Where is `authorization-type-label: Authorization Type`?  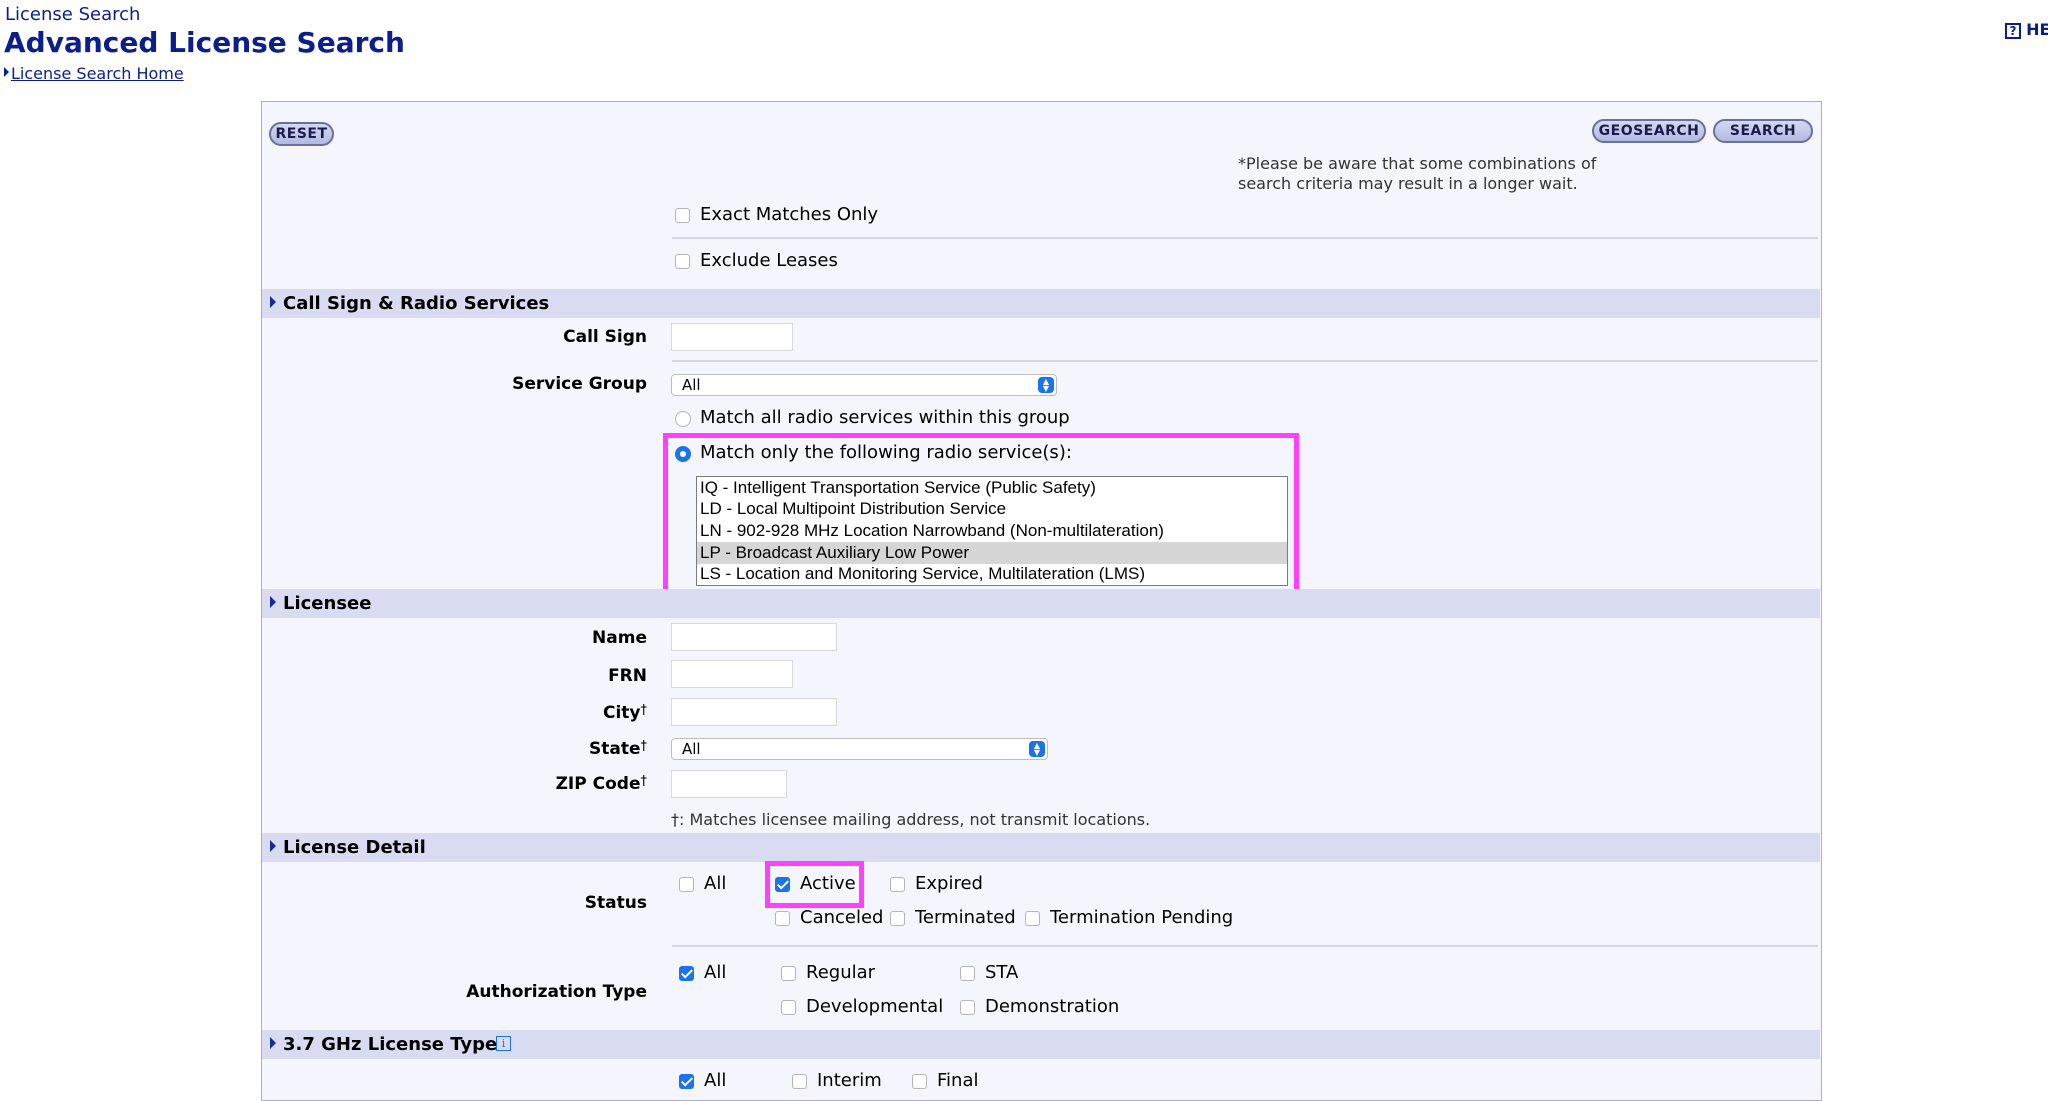
authorization-type-label: Authorization Type is located at coordinates (556, 992).